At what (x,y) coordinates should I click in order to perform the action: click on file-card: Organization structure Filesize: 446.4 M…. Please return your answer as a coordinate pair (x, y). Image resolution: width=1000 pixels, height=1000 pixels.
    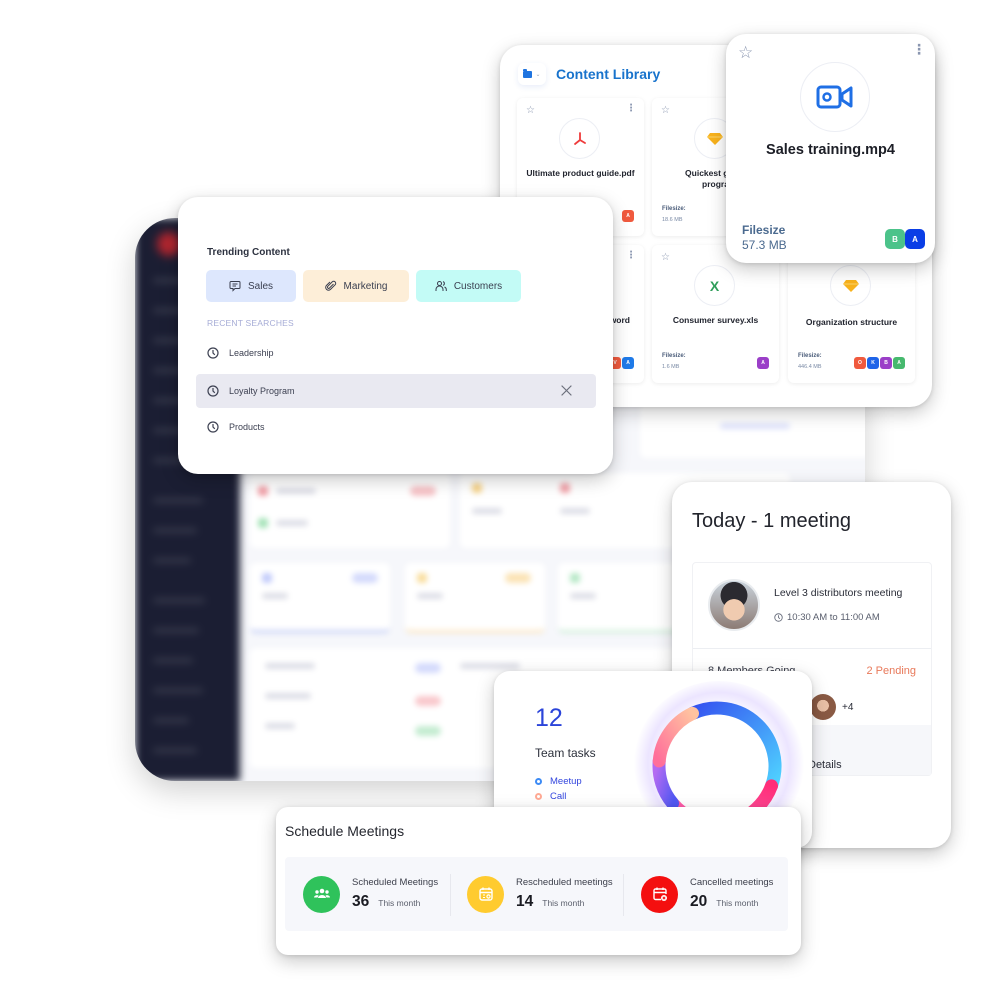
    Looking at the image, I should click on (851, 314).